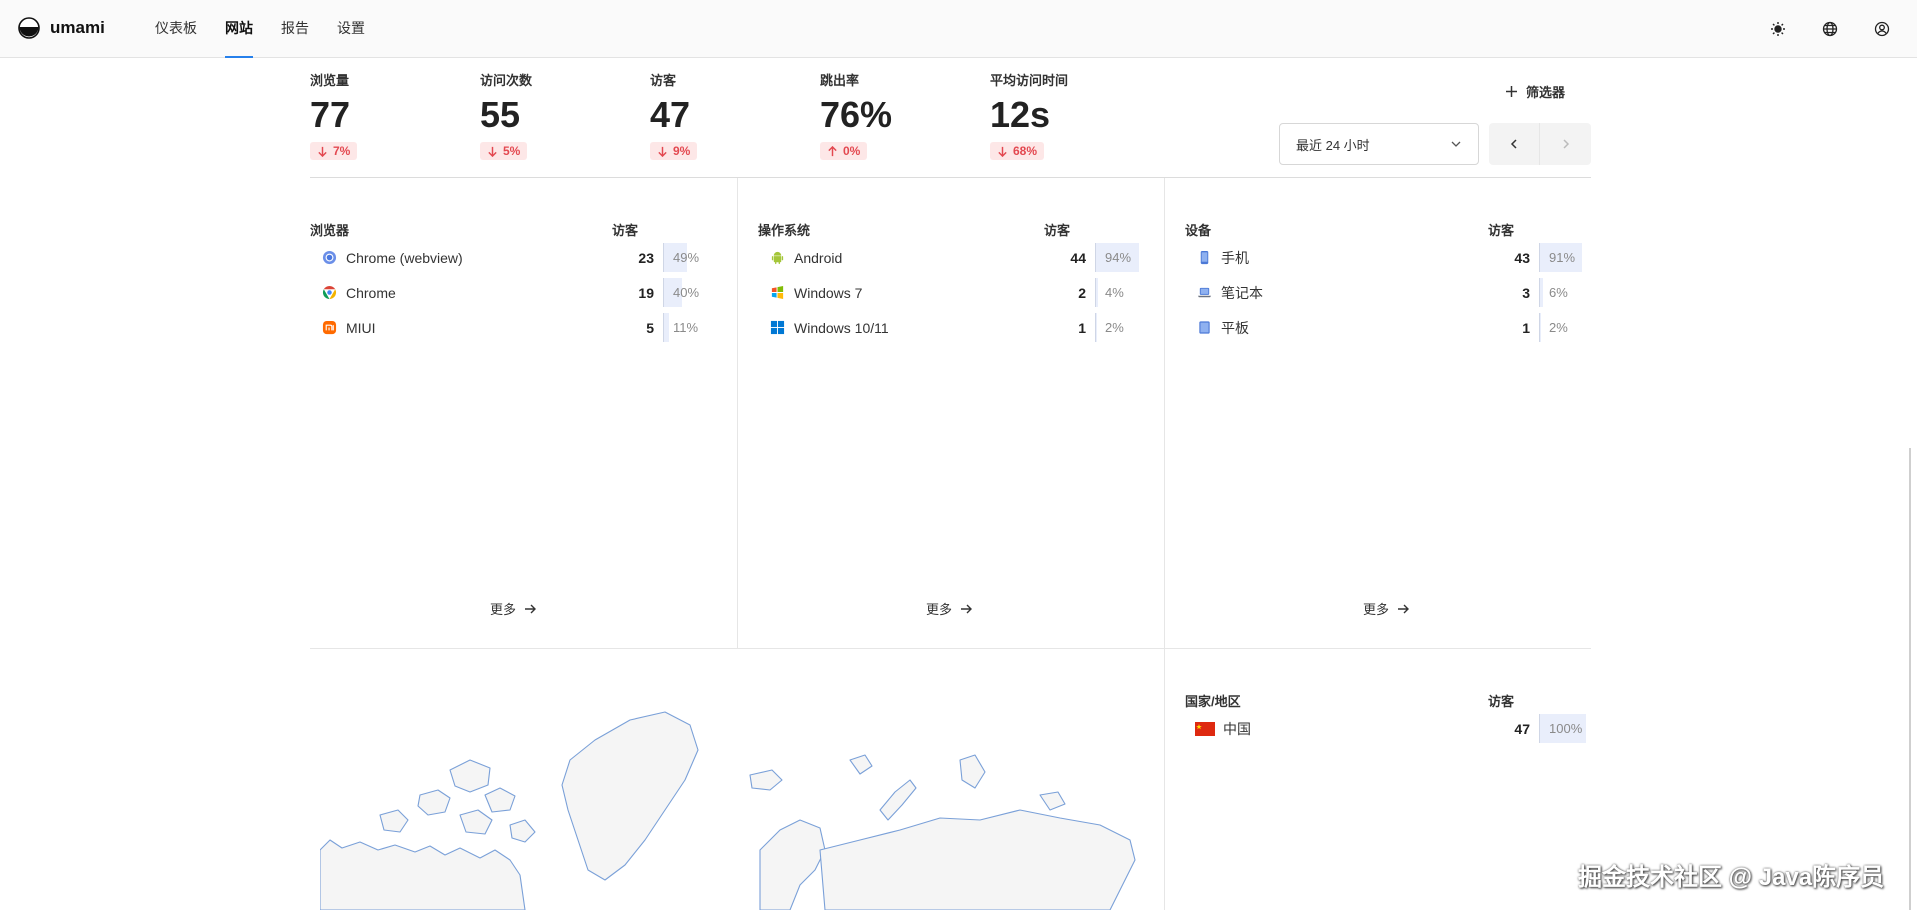  Describe the element at coordinates (1830, 29) in the screenshot. I see `globe-icon` at that location.